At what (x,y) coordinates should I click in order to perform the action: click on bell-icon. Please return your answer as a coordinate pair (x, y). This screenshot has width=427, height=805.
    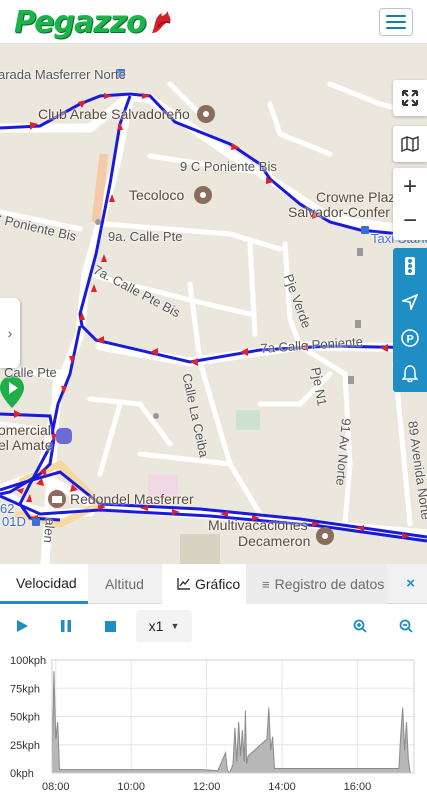
    Looking at the image, I should click on (410, 374).